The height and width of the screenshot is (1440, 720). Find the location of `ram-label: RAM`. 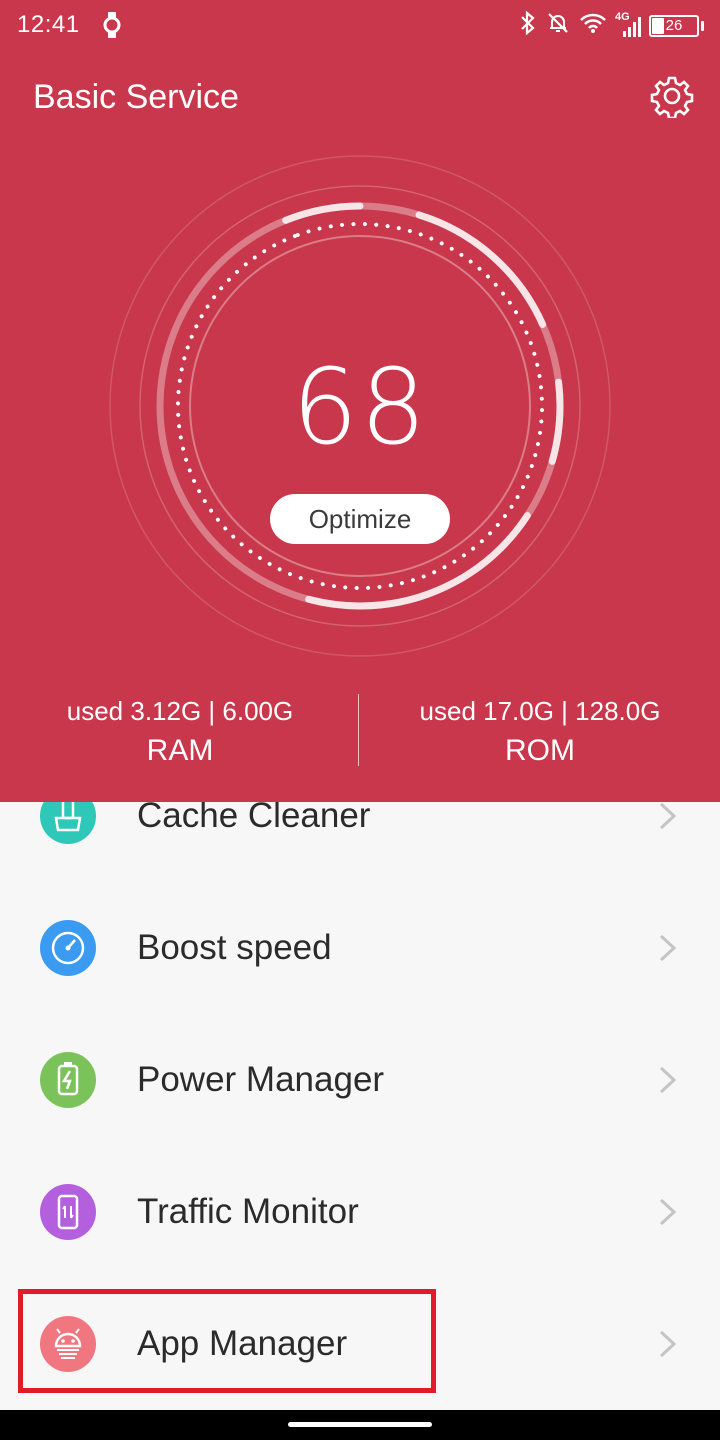

ram-label: RAM is located at coordinates (180, 750).